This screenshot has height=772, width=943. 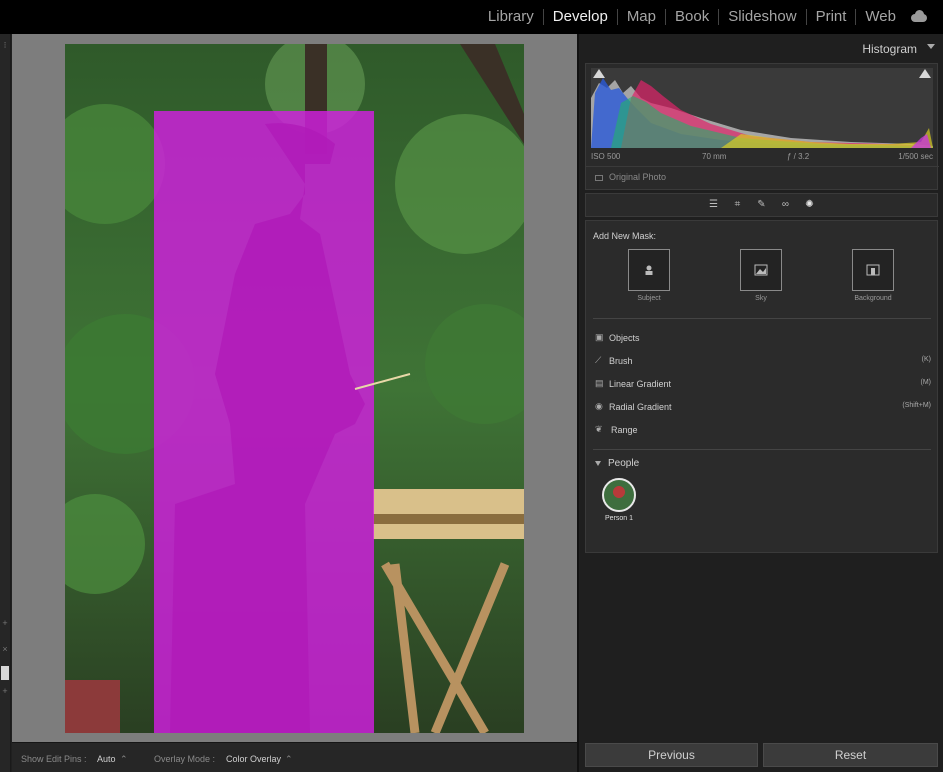 I want to click on exif-iso: ISO 500, so click(x=606, y=156).